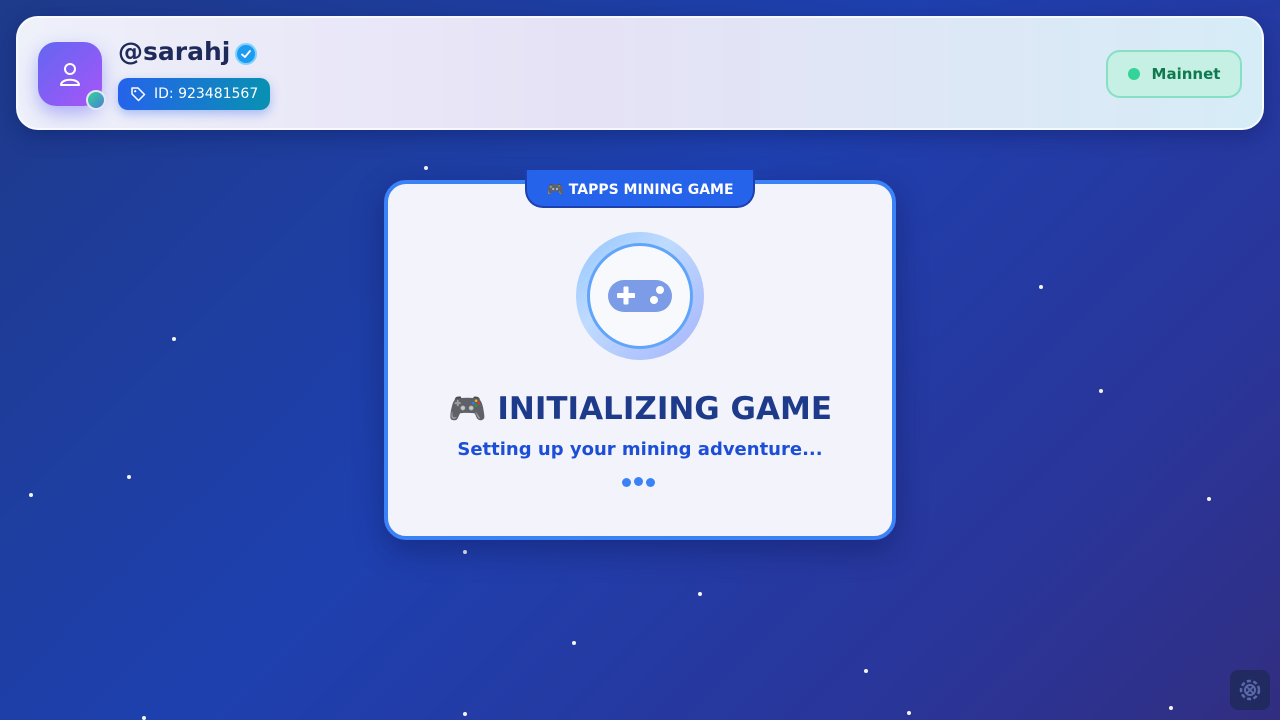 The height and width of the screenshot is (720, 1280). Describe the element at coordinates (640, 409) in the screenshot. I see `loading-title: 🎮 INITIALIZING GAME` at that location.